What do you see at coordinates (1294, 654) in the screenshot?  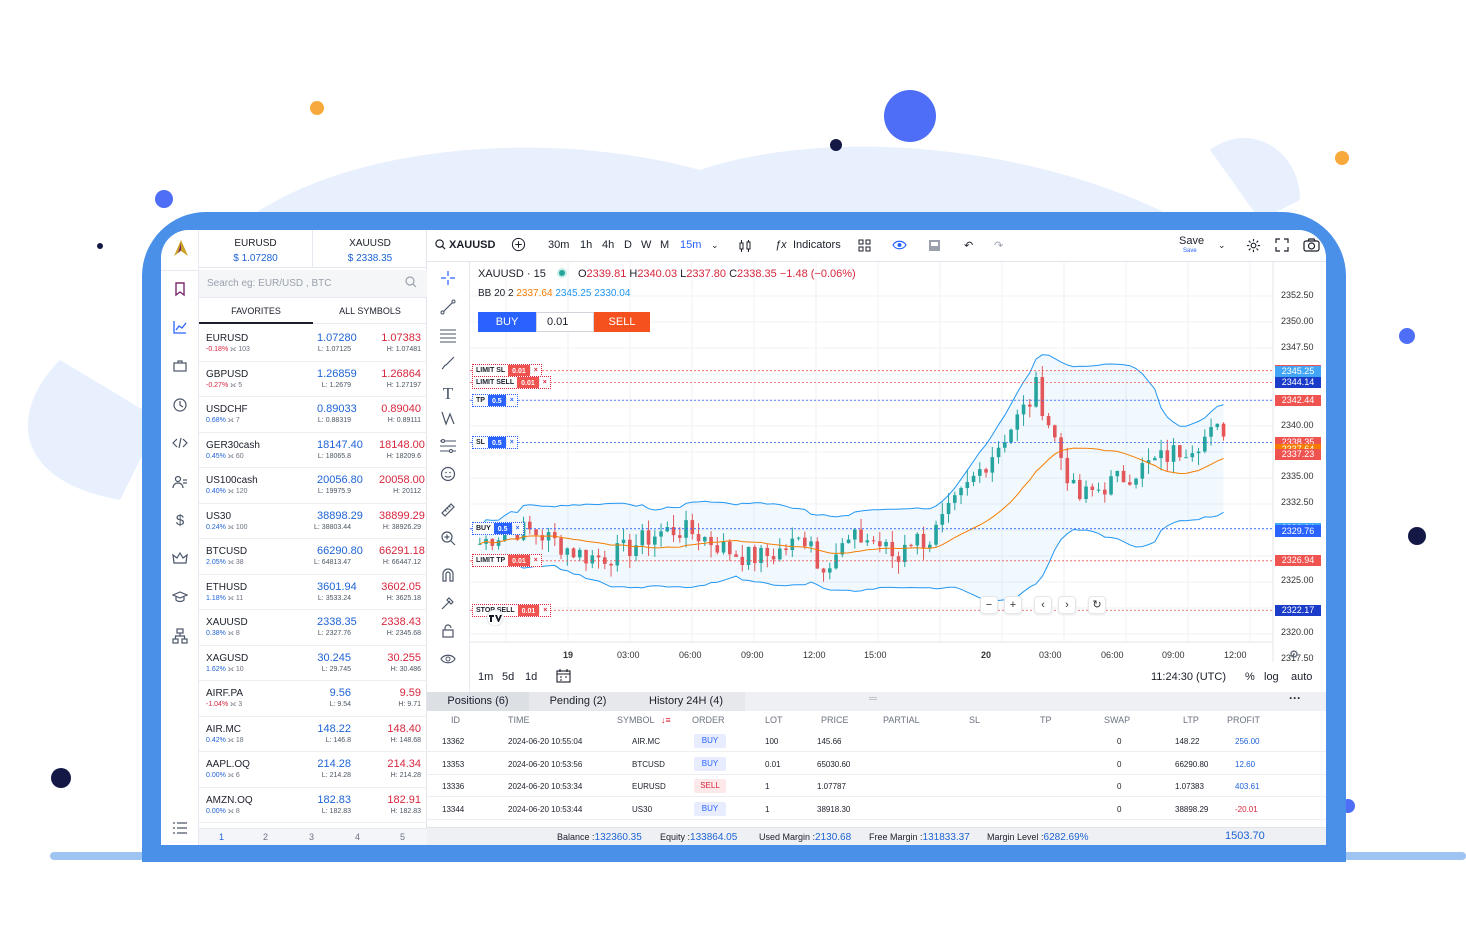 I see `axis-settings-icon: ⚙` at bounding box center [1294, 654].